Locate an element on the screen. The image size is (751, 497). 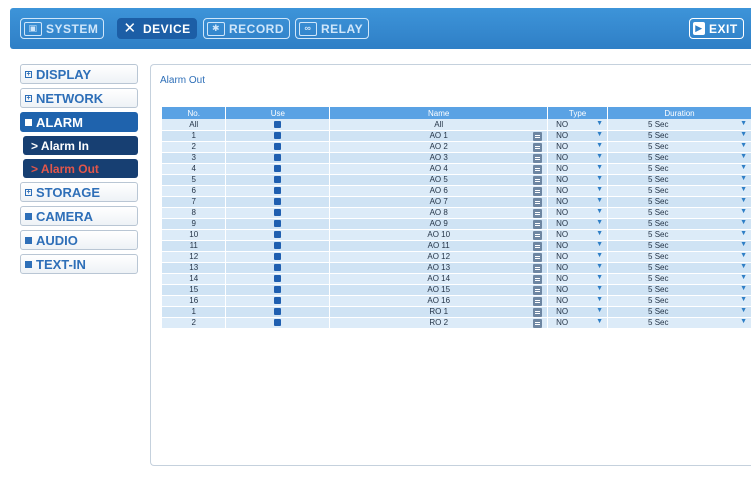
tab-record: ✱ RECORD is located at coordinates (247, 28).